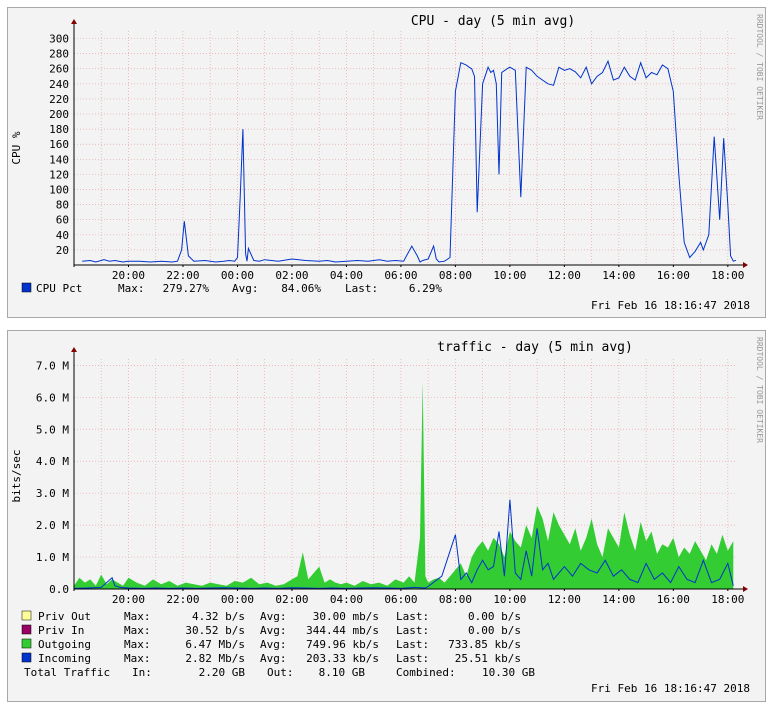 The width and height of the screenshot is (776, 708). Describe the element at coordinates (361, 288) in the screenshot. I see `cpu-legend-last-label: Last:` at that location.